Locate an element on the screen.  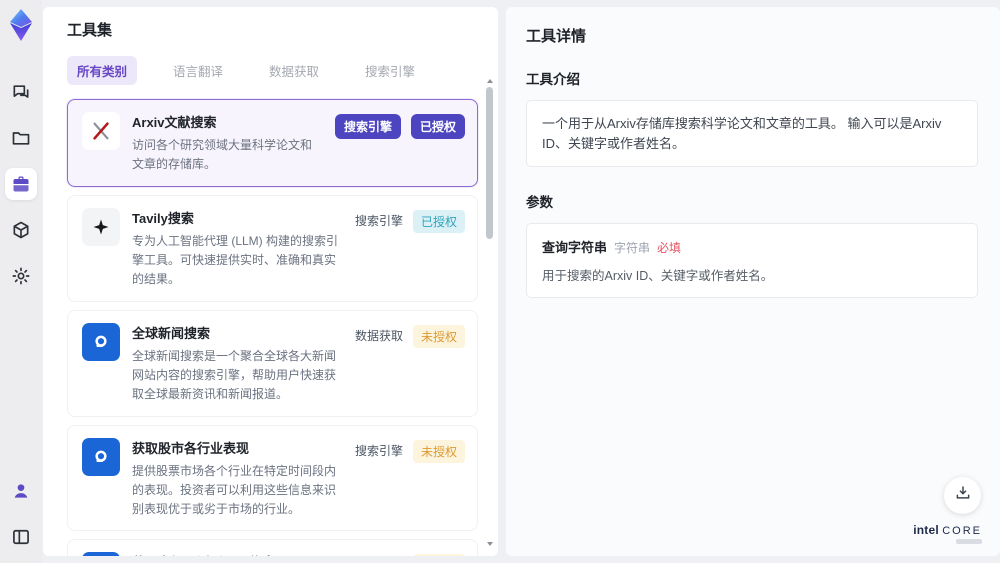
panel-layout-icon is located at coordinates (21, 537).